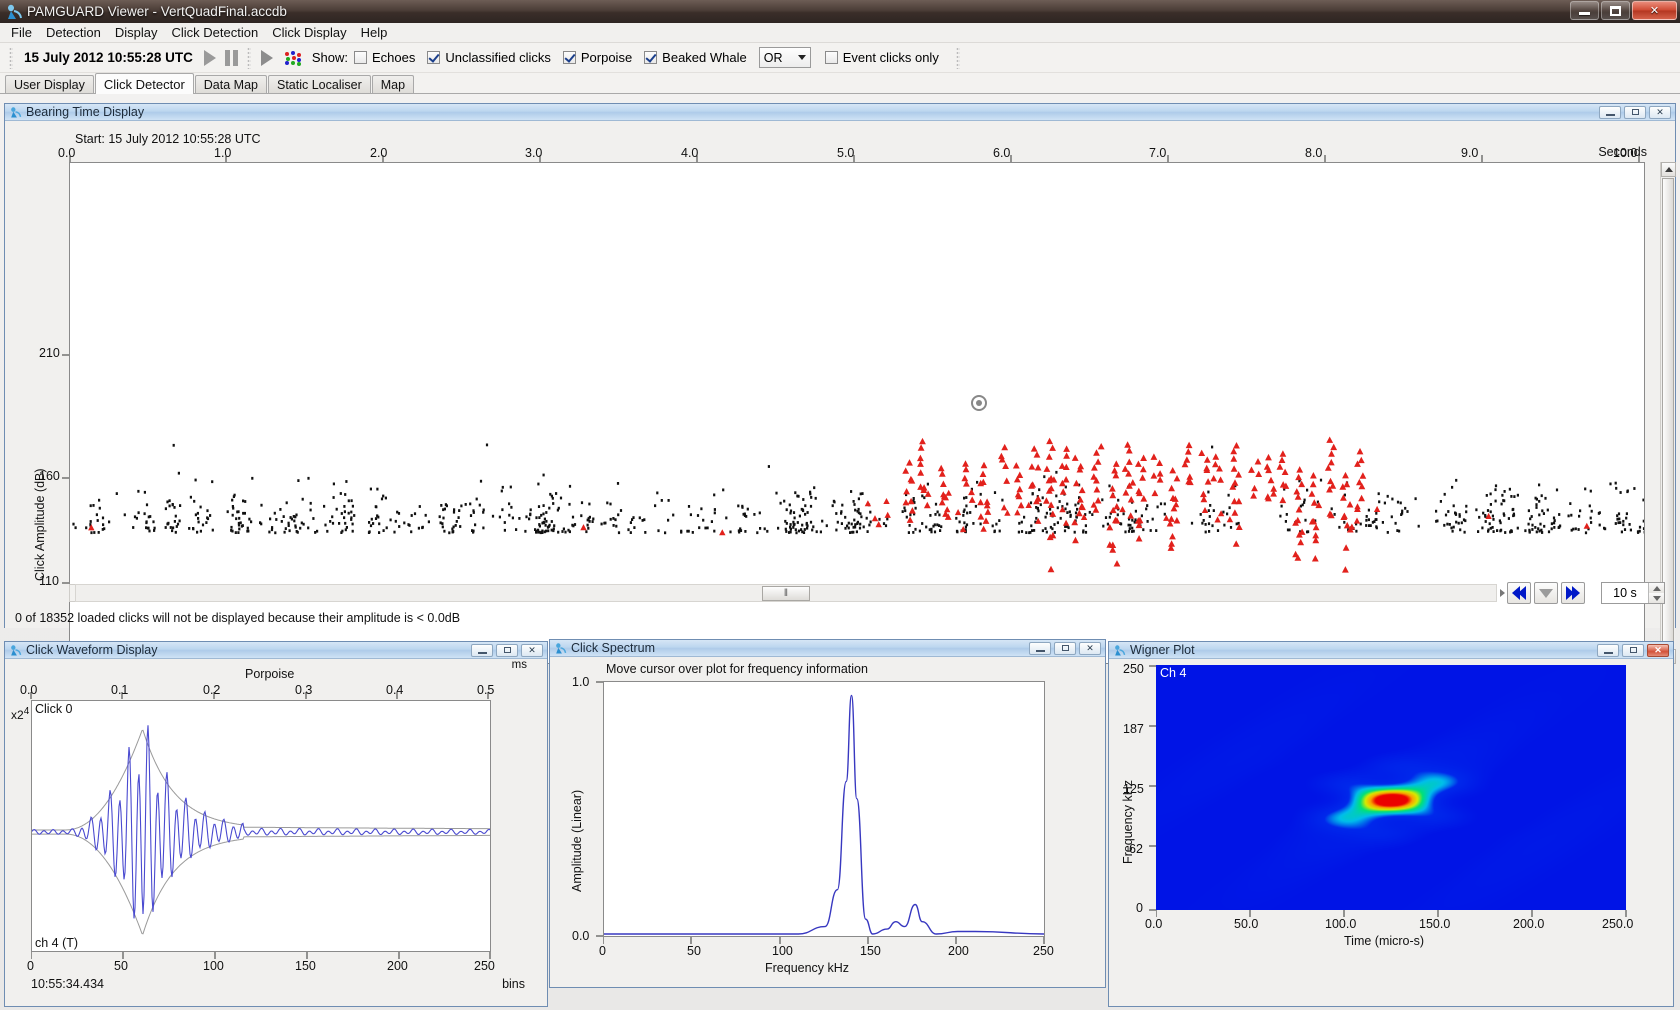 The image size is (1680, 1010). Describe the element at coordinates (569, 57) in the screenshot. I see `checkbox-porpoise-box` at that location.